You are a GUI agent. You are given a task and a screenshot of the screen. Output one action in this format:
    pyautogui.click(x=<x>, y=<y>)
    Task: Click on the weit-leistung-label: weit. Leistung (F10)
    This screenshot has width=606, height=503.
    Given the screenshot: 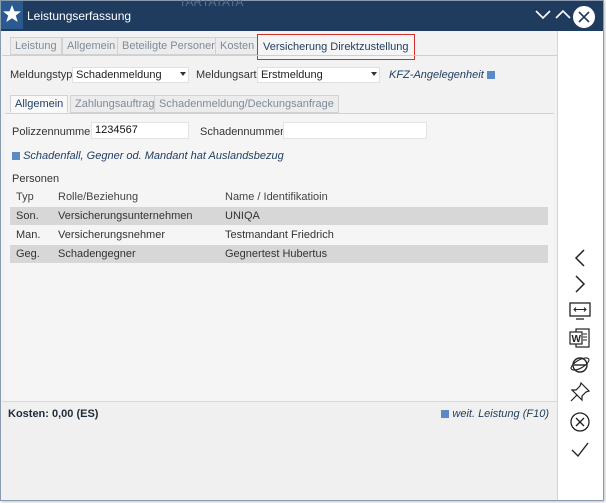 What is the action you would take?
    pyautogui.click(x=500, y=414)
    